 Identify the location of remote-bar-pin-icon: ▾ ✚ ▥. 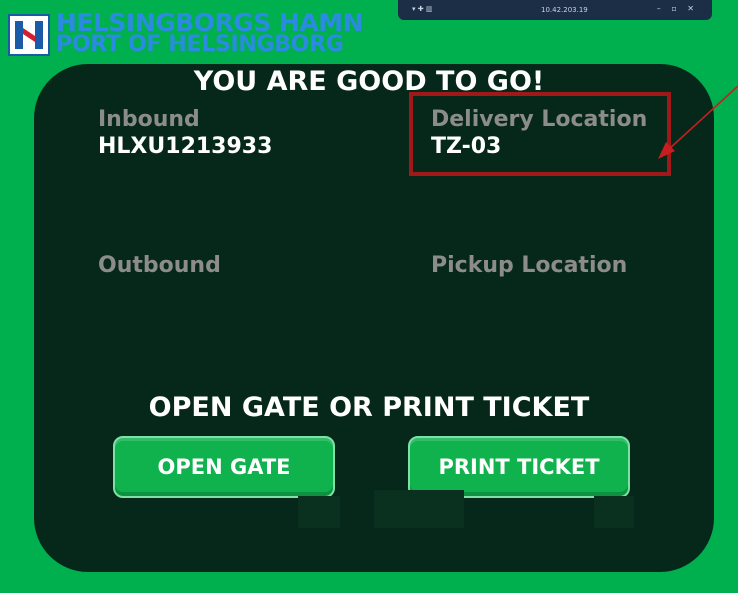
(422, 9).